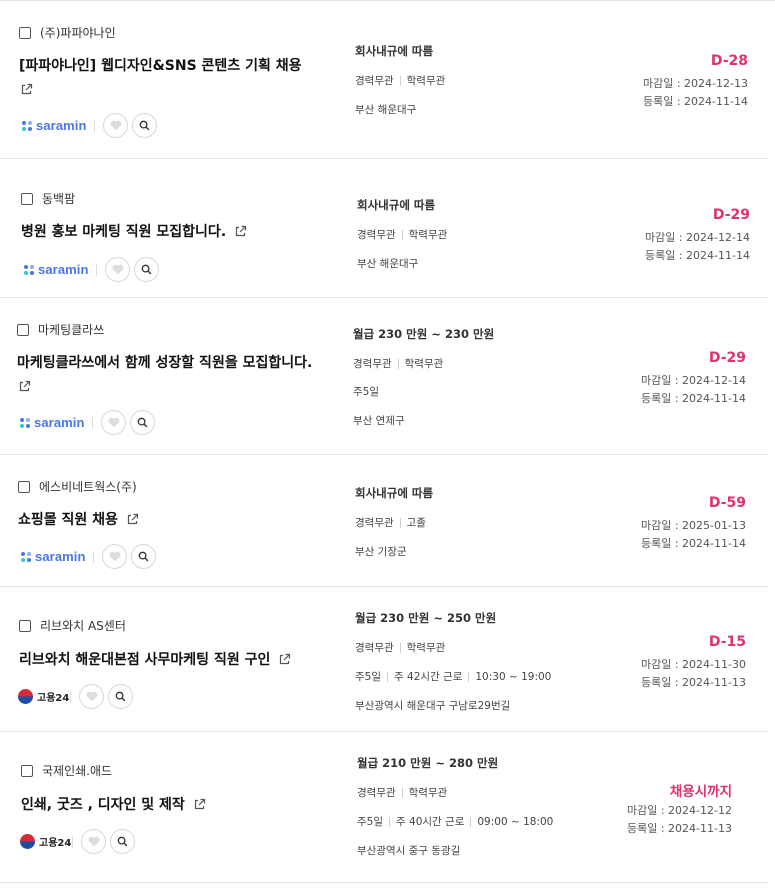 This screenshot has width=775, height=890. What do you see at coordinates (44, 696) in the screenshot?
I see `work24-logo: 고용24` at bounding box center [44, 696].